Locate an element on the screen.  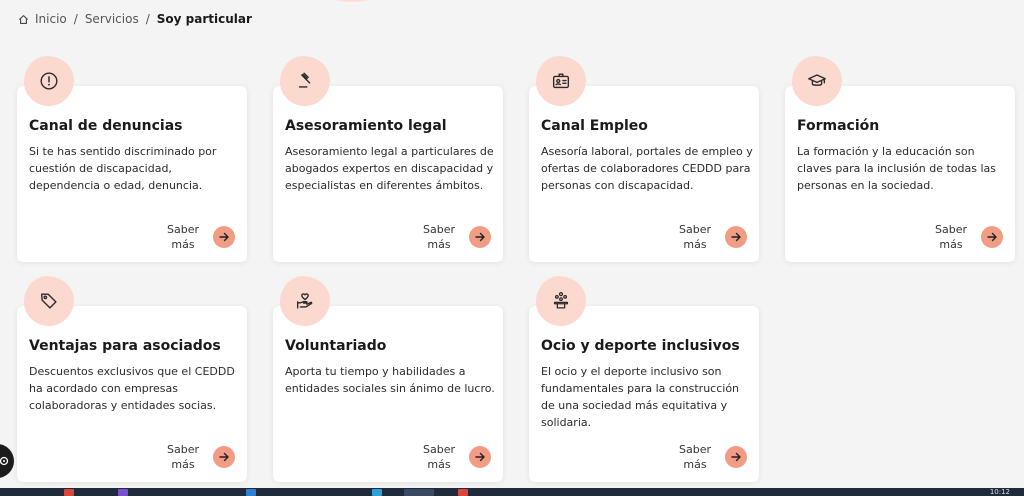
accessibility-widget-button is located at coordinates (7, 461).